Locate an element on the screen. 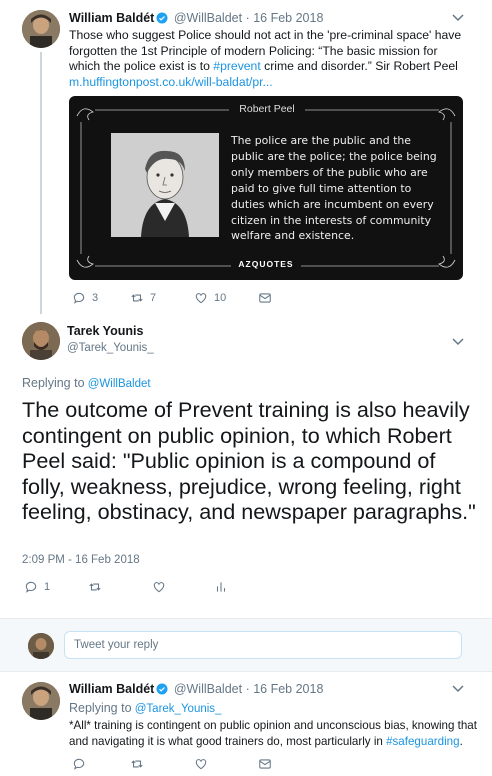 Image resolution: width=492 pixels, height=776 pixels. reply-count: 1 is located at coordinates (47, 587).